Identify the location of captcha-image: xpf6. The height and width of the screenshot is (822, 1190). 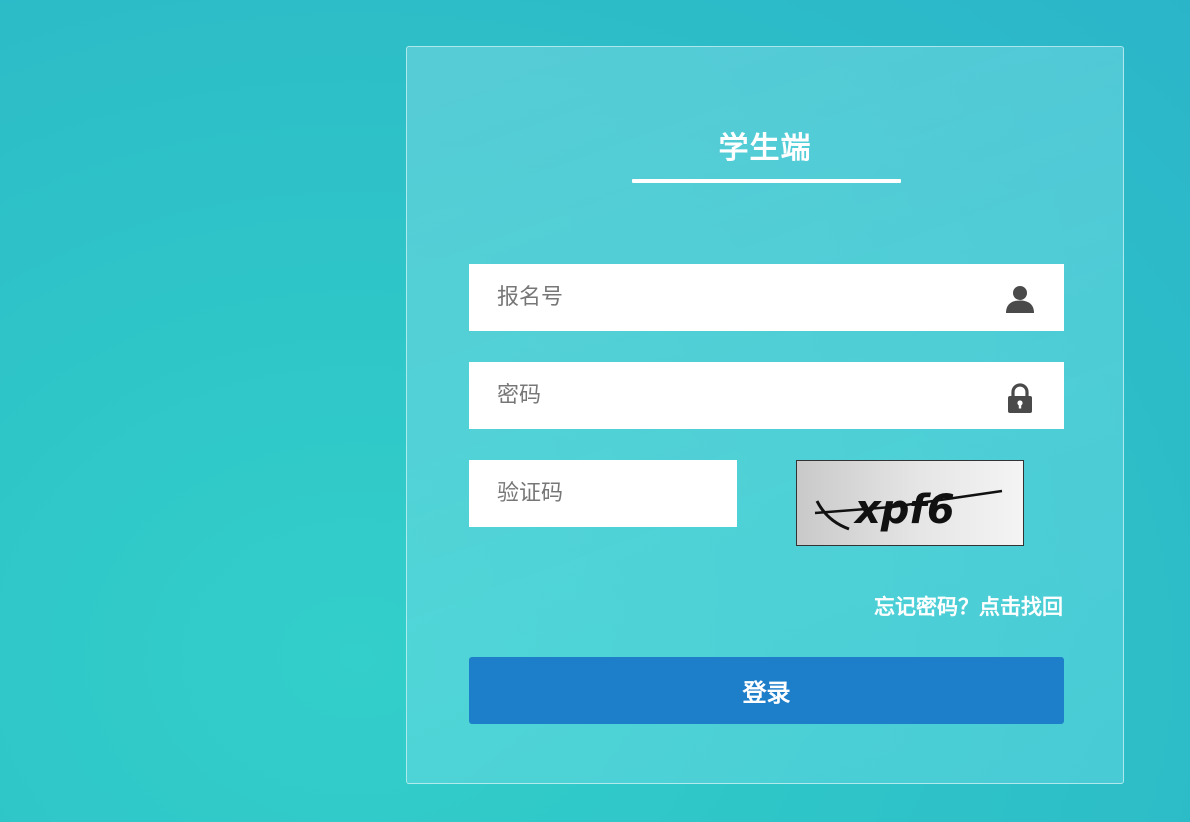
(910, 503).